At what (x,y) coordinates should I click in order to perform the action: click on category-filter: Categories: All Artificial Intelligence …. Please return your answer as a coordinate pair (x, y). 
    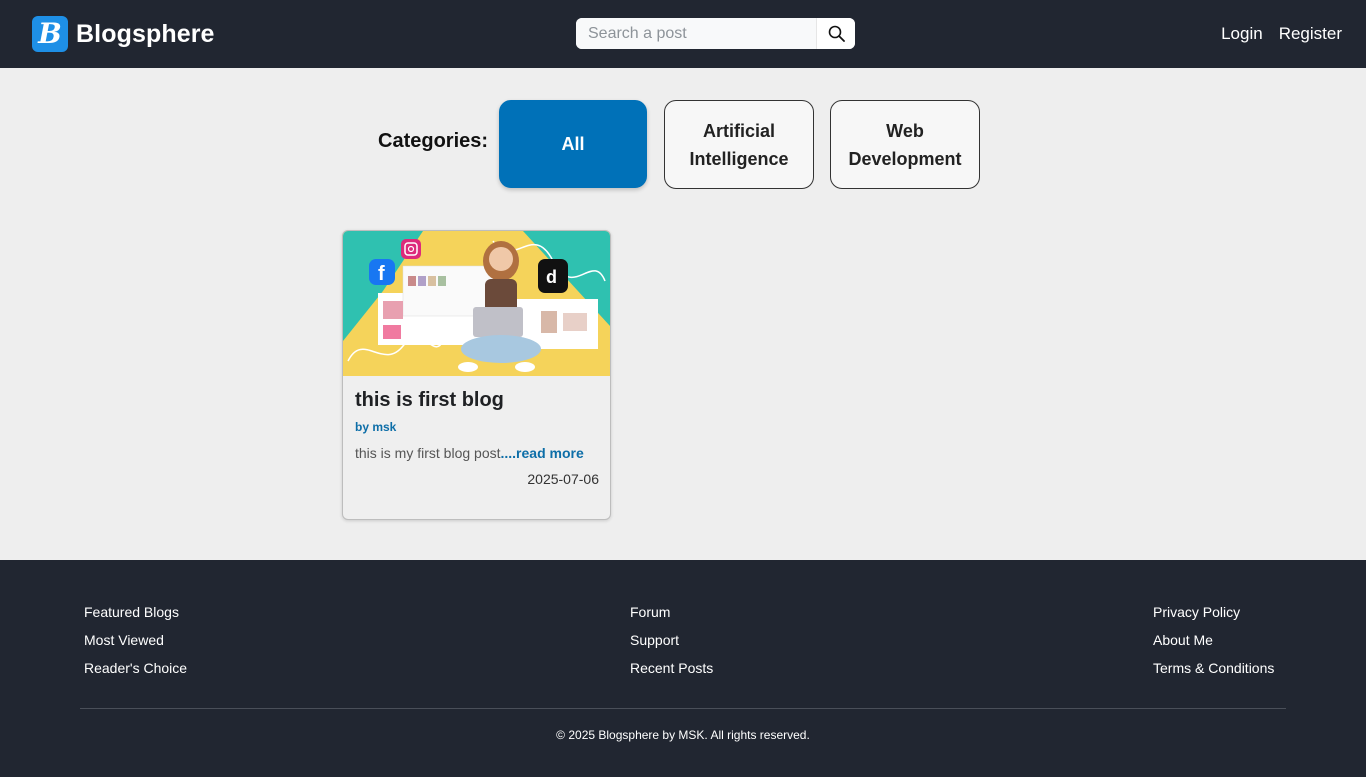
    Looking at the image, I should click on (683, 145).